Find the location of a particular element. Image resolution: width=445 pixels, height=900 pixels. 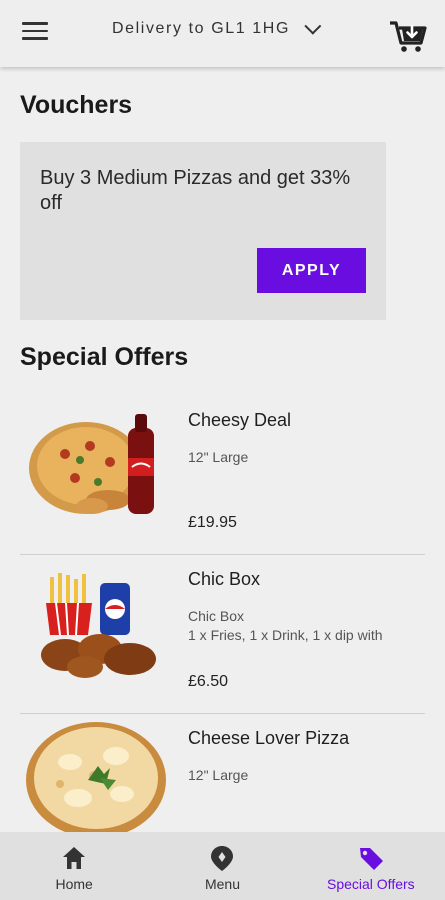

nav-item-label: Menu is located at coordinates (222, 884).